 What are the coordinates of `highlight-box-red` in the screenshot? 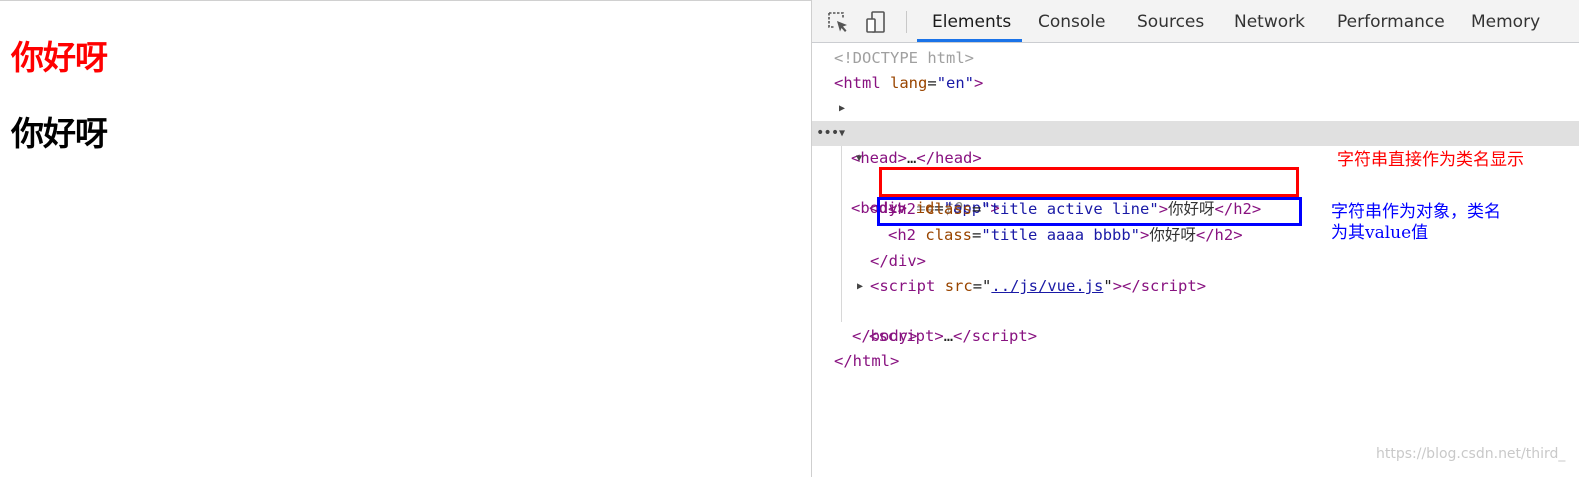 It's located at (1089, 182).